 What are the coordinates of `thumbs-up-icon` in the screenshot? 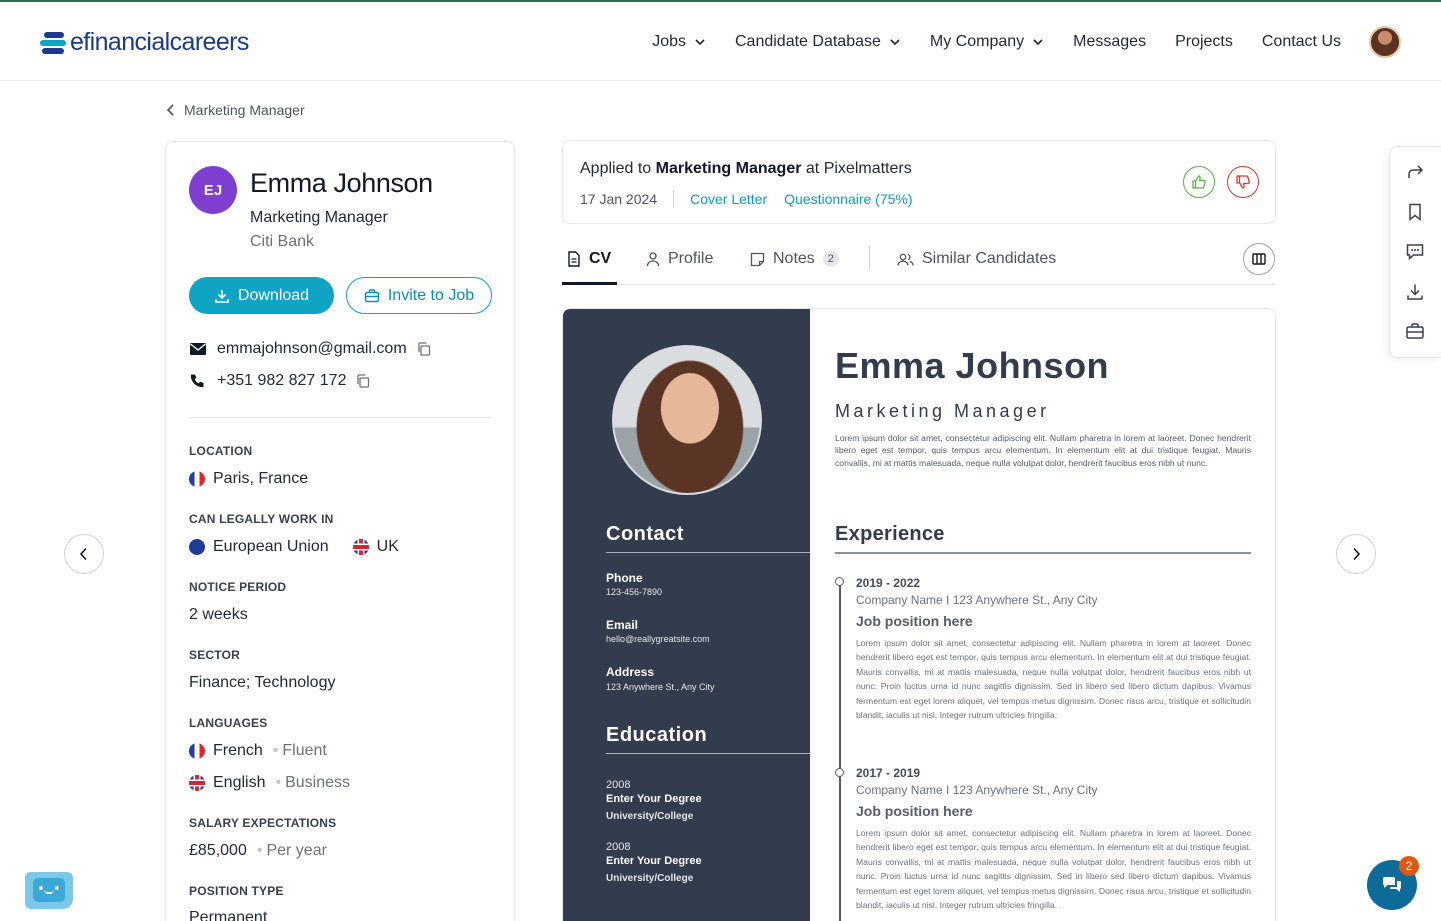 It's located at (1199, 182).